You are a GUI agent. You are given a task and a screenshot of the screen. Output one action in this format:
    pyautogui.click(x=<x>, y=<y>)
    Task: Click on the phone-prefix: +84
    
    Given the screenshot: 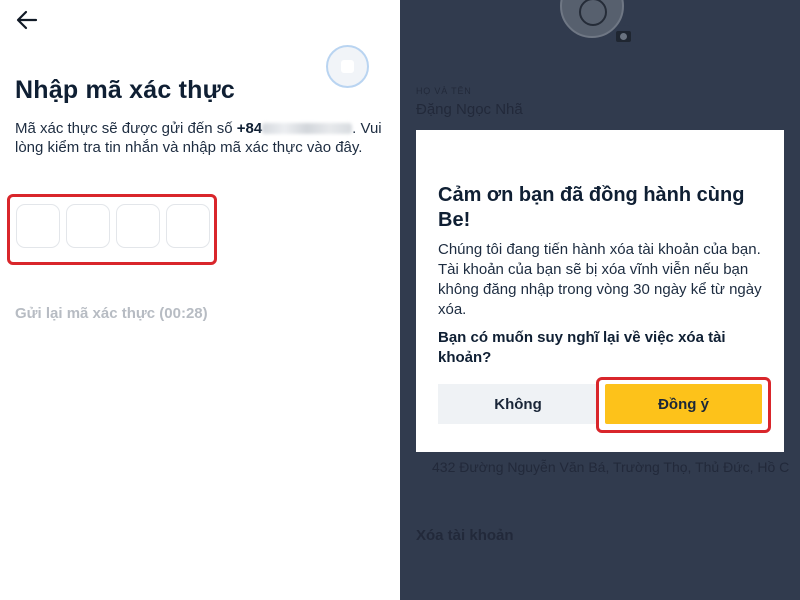 What is the action you would take?
    pyautogui.click(x=249, y=128)
    